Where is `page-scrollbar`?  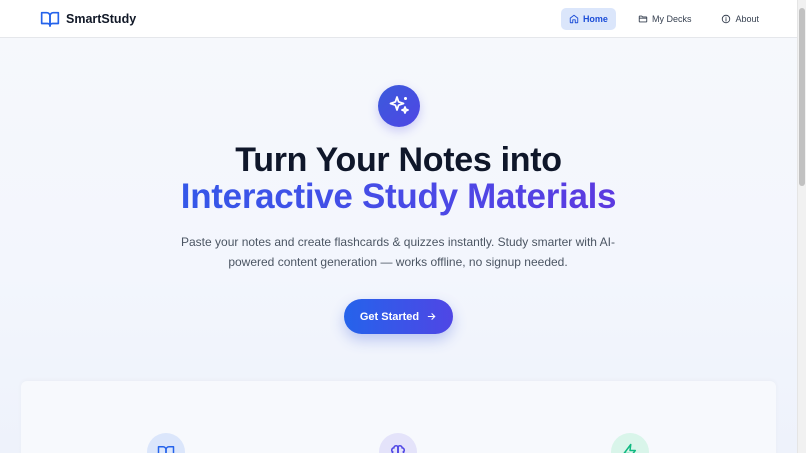 page-scrollbar is located at coordinates (801, 226).